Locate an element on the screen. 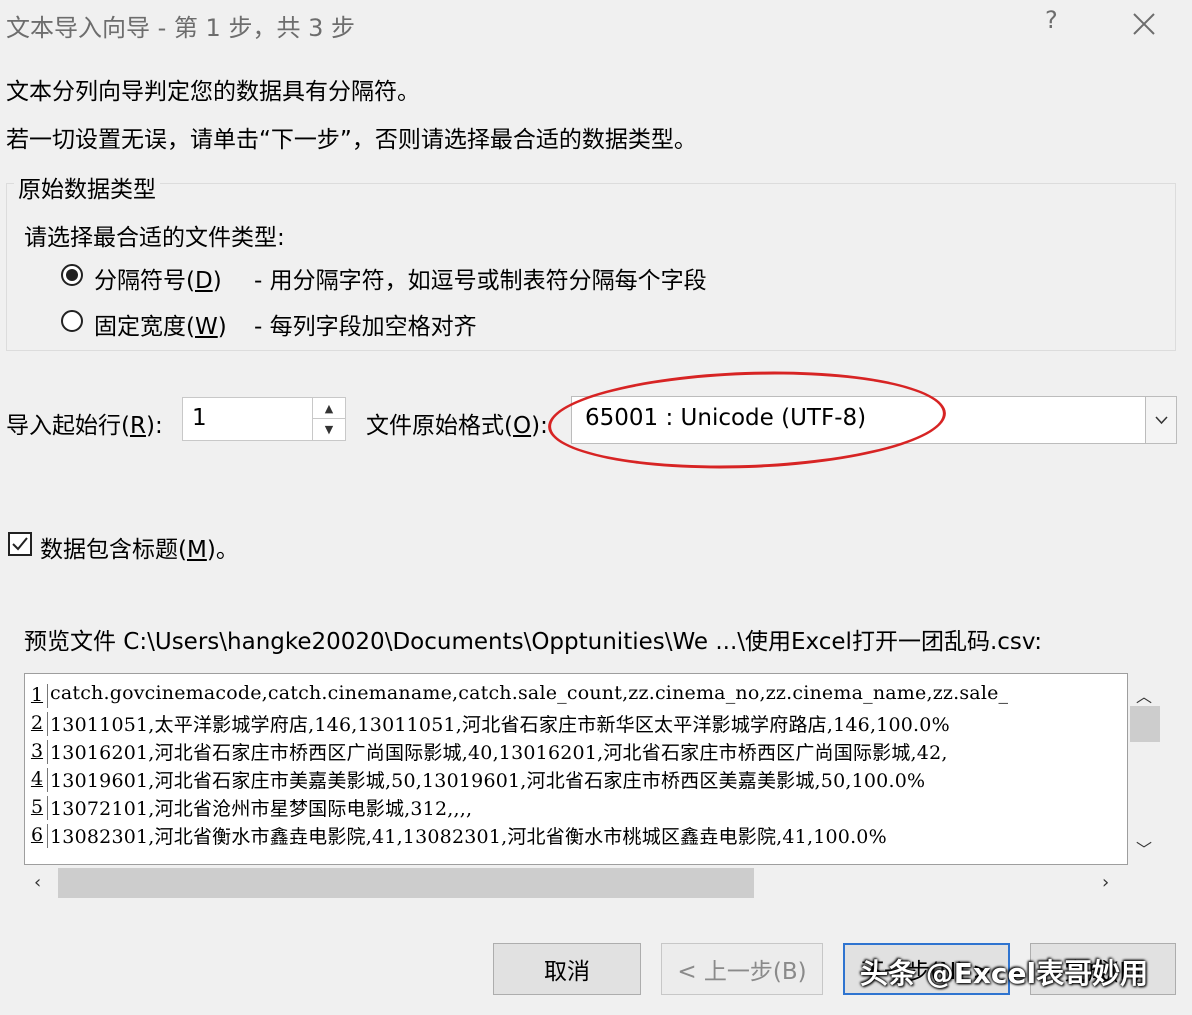 The width and height of the screenshot is (1192, 1015). scroll-down-icon: ﹀ is located at coordinates (1144, 848).